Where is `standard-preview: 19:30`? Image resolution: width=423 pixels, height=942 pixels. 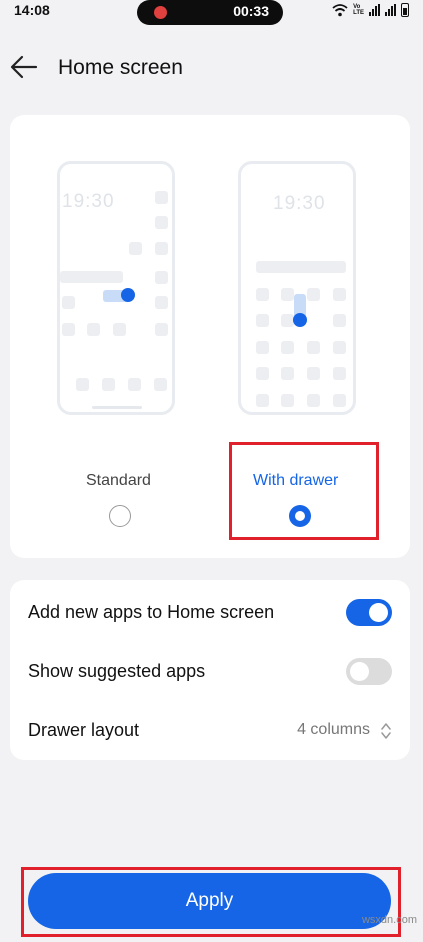
standard-preview: 19:30 is located at coordinates (116, 288).